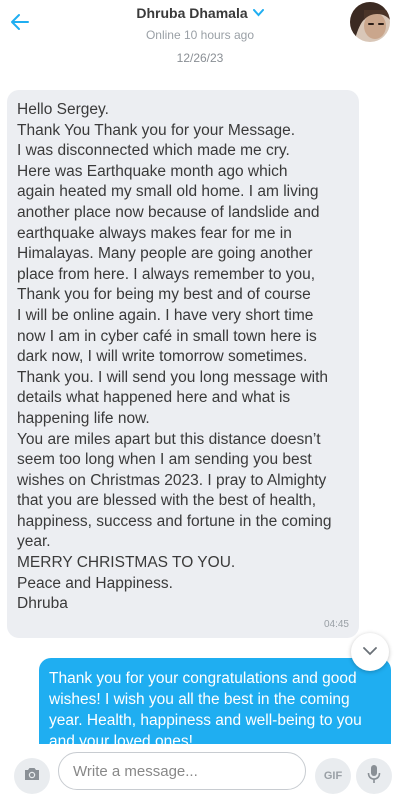 Image resolution: width=400 pixels, height=796 pixels. I want to click on avatar, so click(370, 22).